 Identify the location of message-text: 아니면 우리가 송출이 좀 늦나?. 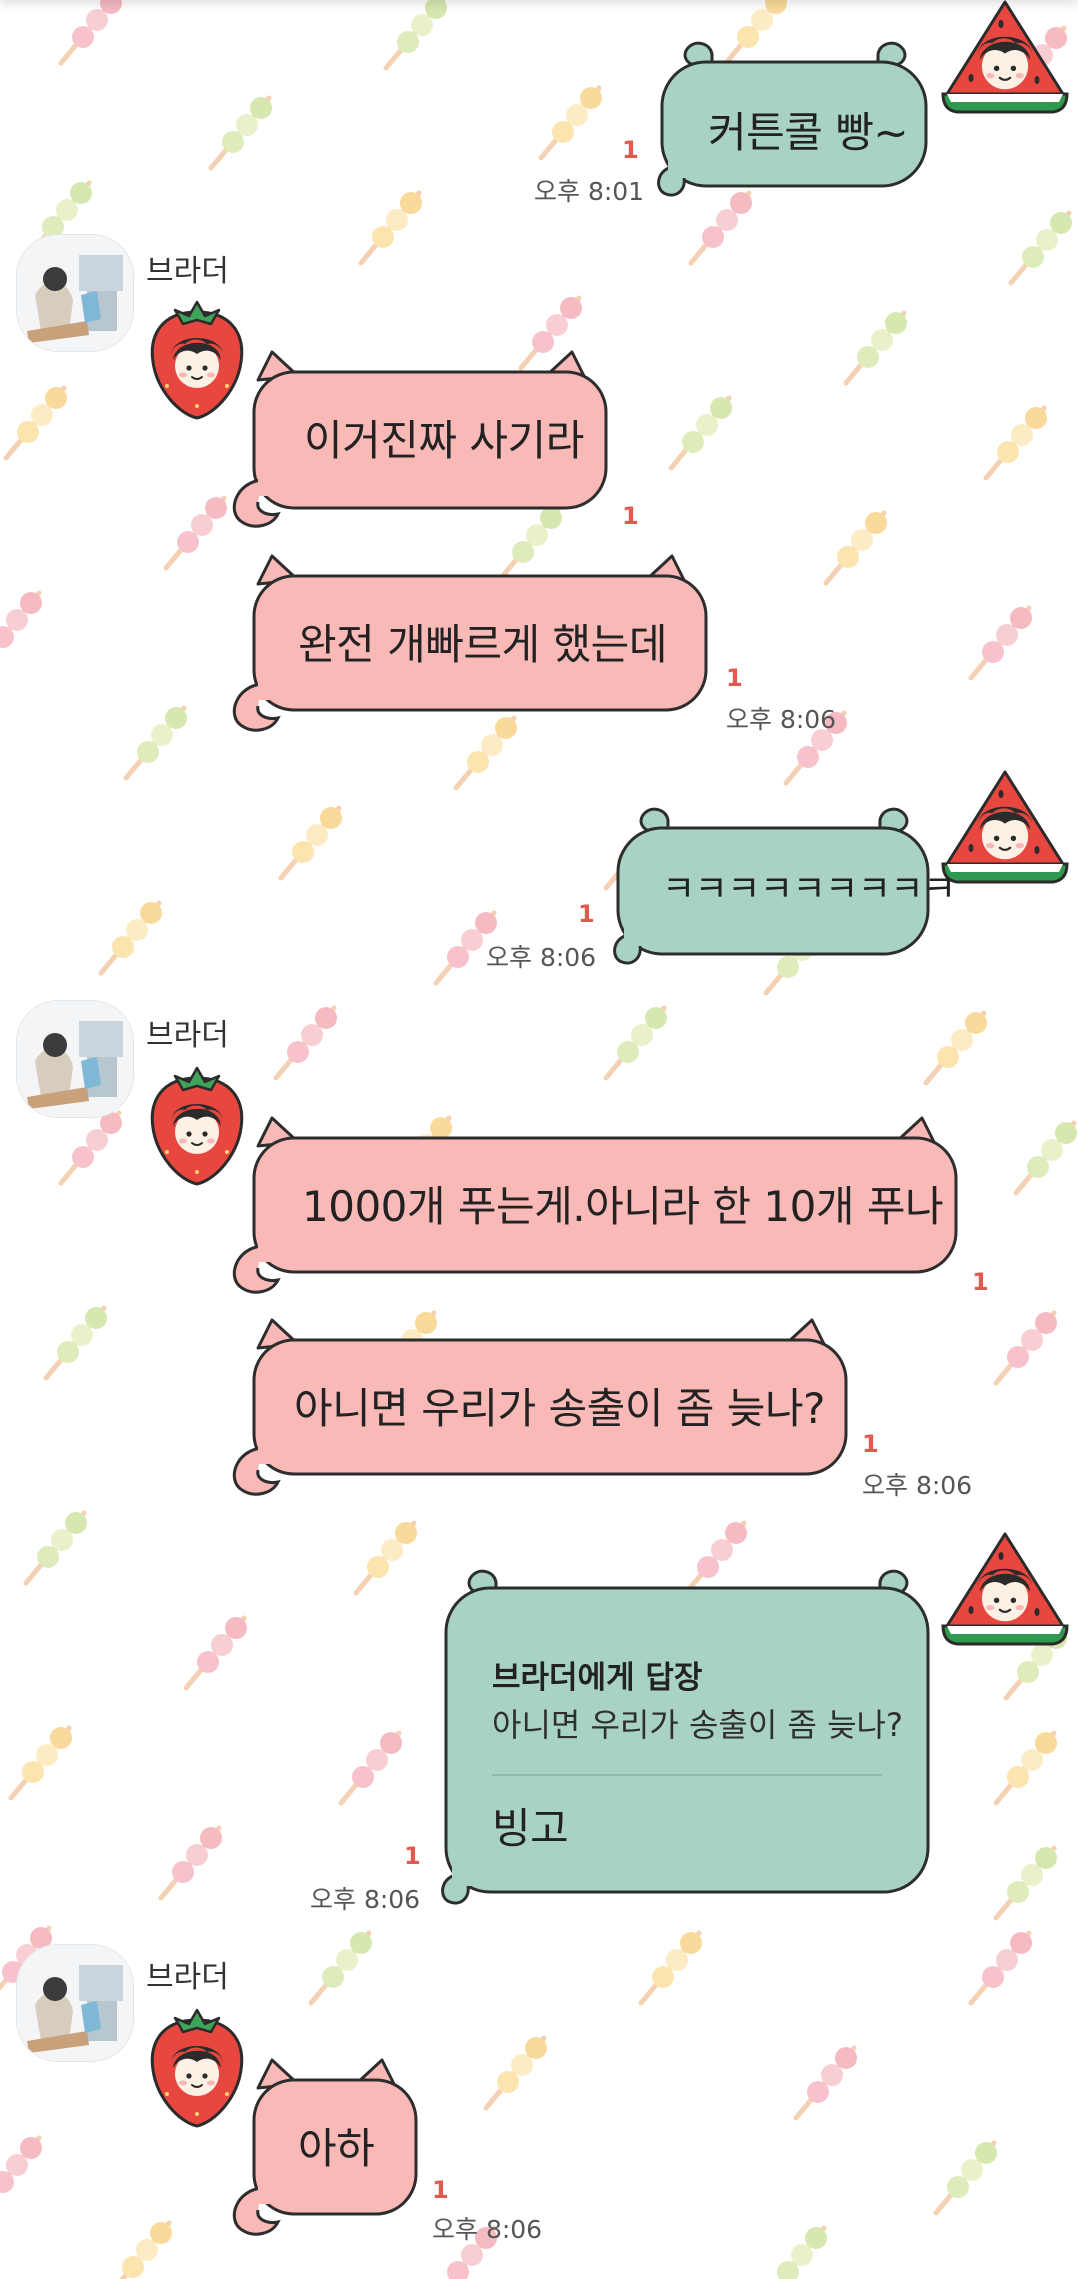
(559, 1408).